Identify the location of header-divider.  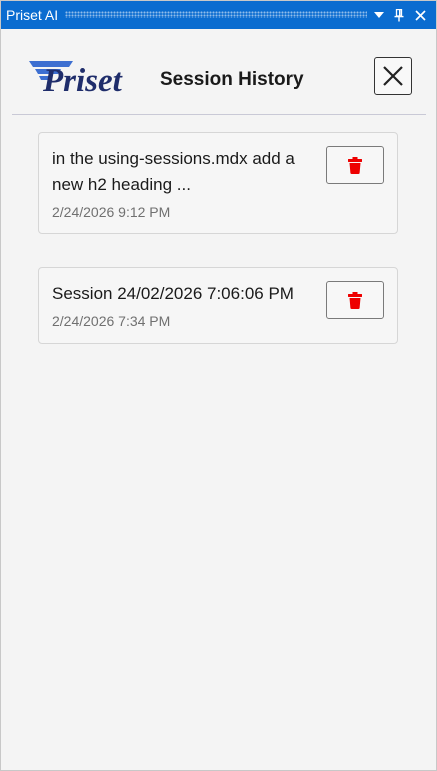
(219, 114).